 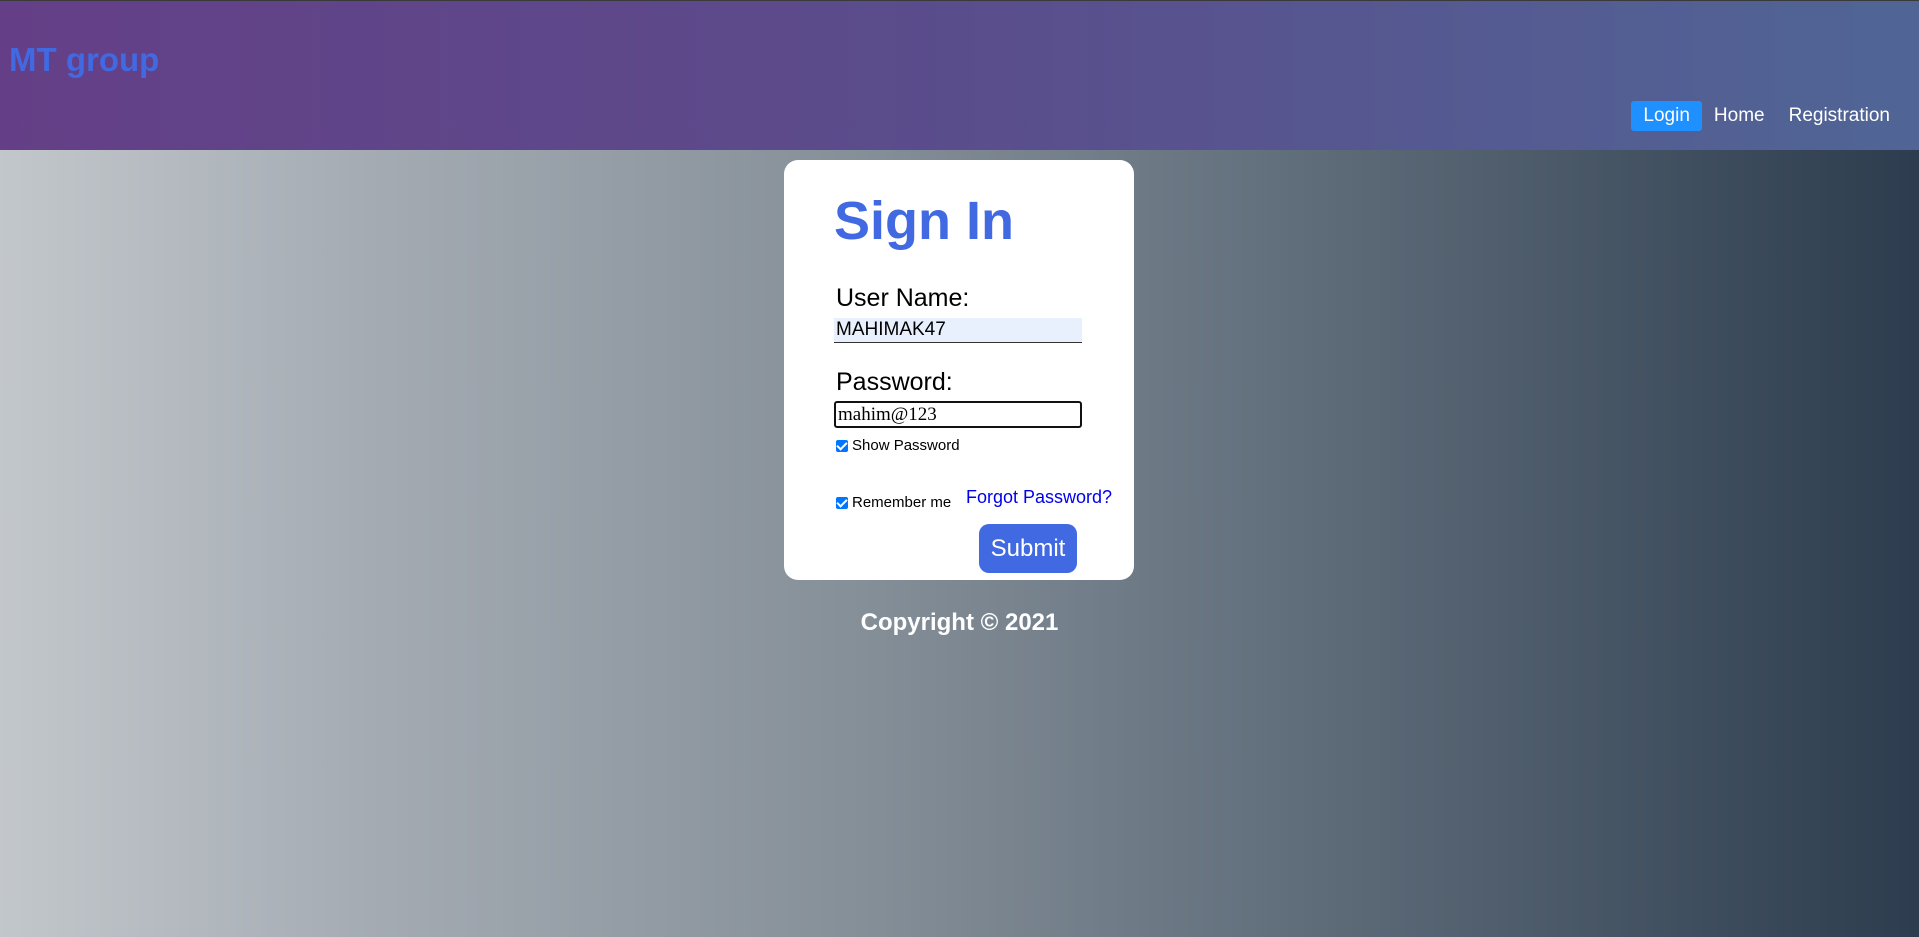 What do you see at coordinates (842, 502) in the screenshot?
I see `remember-me-checkbox` at bounding box center [842, 502].